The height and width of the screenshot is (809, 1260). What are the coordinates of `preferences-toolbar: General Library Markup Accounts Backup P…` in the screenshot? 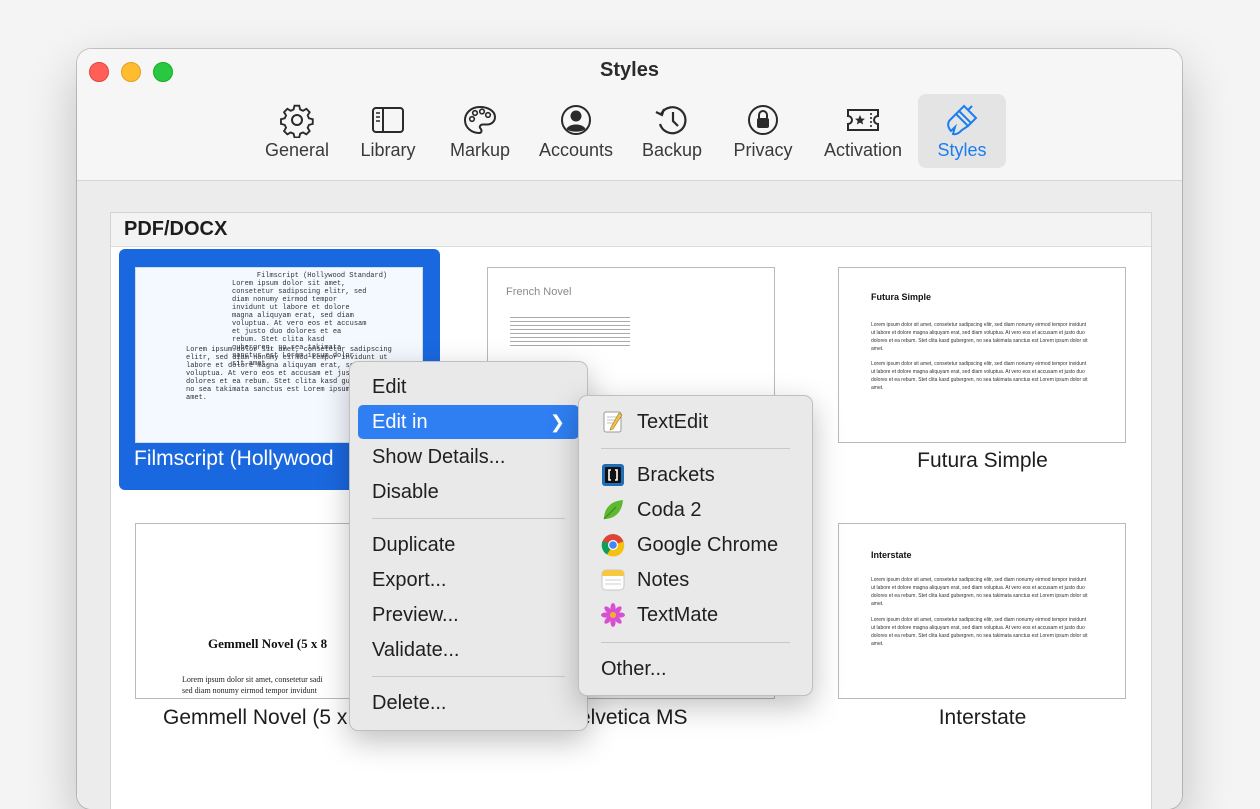 It's located at (629, 131).